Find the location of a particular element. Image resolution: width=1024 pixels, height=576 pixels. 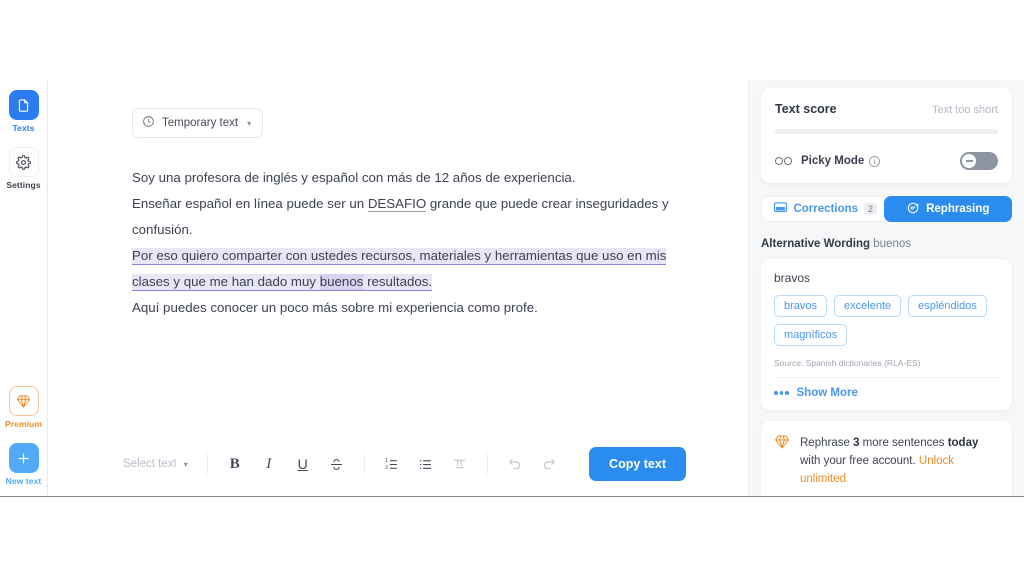

synonym-chip-list: bravos excelente espléndidos magníficos is located at coordinates (886, 320).